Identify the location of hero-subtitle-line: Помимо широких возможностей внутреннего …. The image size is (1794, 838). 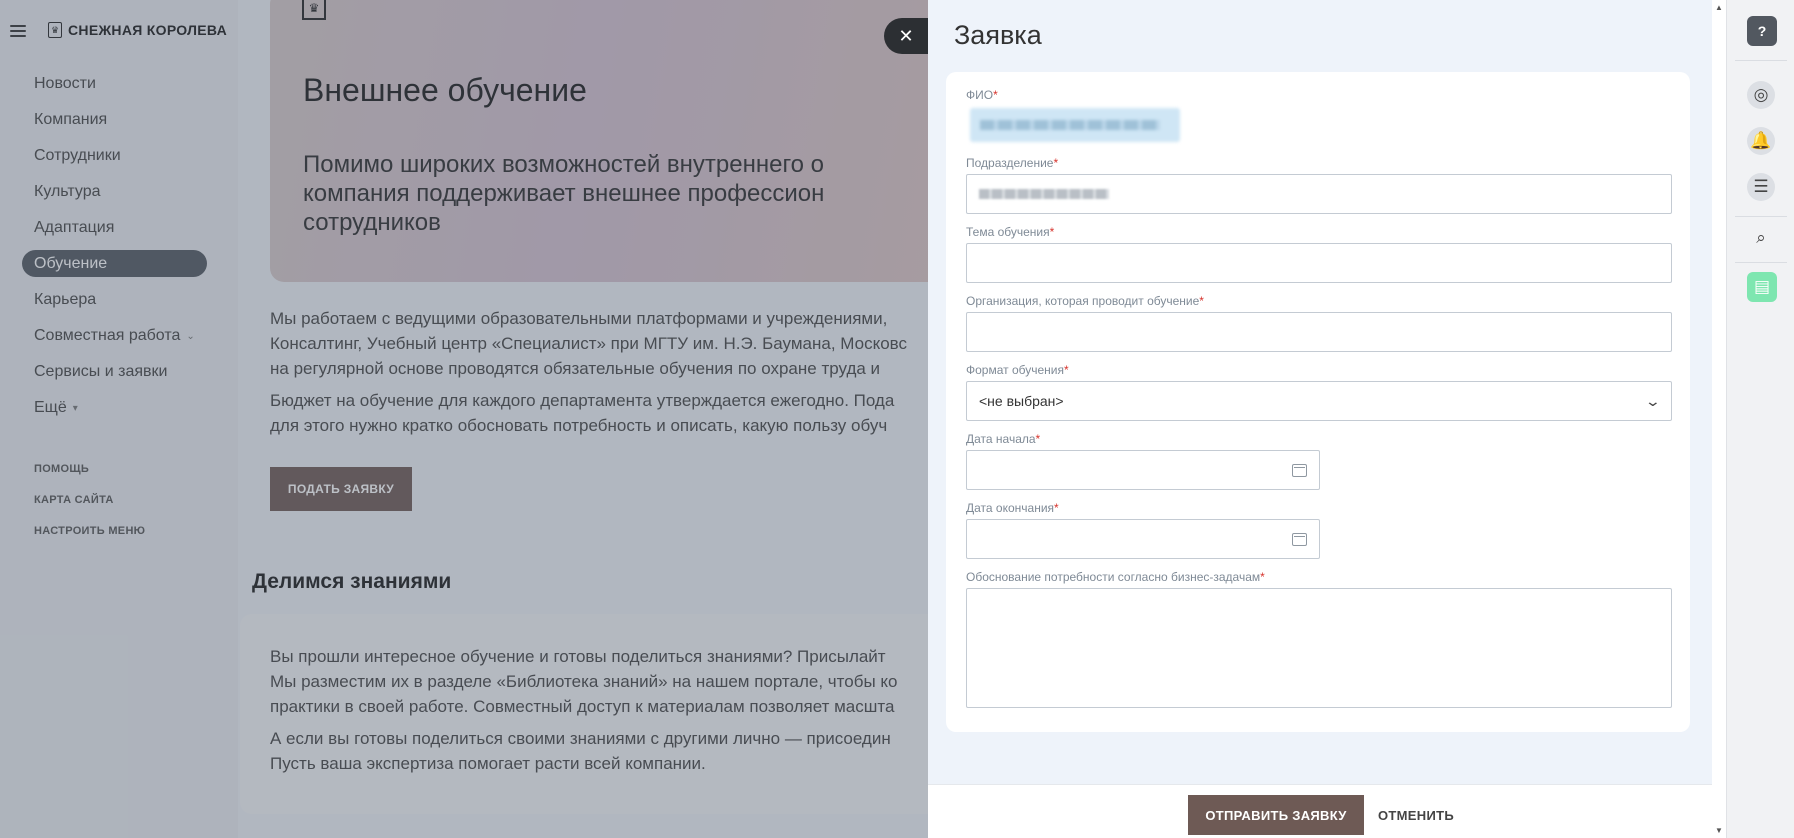
(564, 164).